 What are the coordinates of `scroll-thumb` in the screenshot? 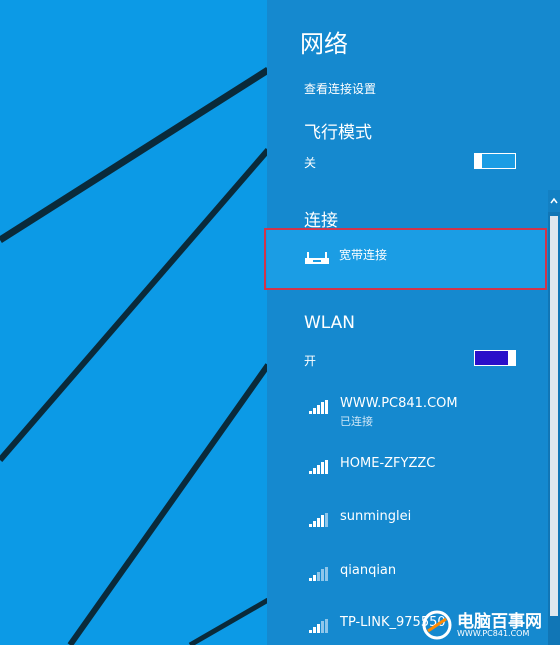 It's located at (554, 416).